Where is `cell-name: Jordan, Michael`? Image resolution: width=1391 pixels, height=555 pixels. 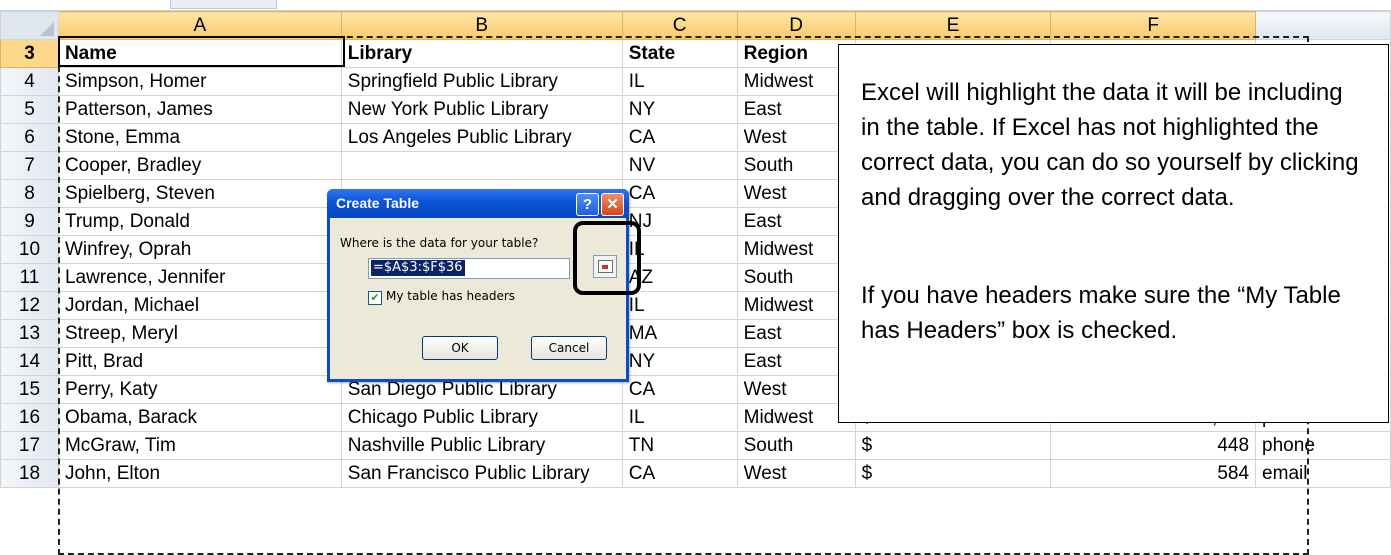
cell-name: Jordan, Michael is located at coordinates (199, 305).